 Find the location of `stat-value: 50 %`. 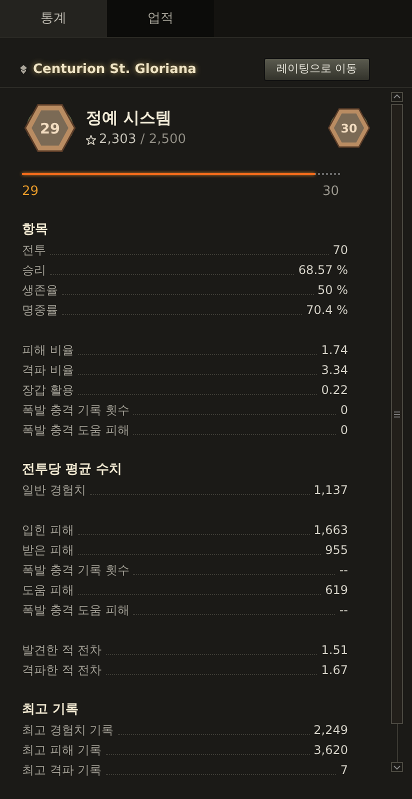

stat-value: 50 % is located at coordinates (333, 290).